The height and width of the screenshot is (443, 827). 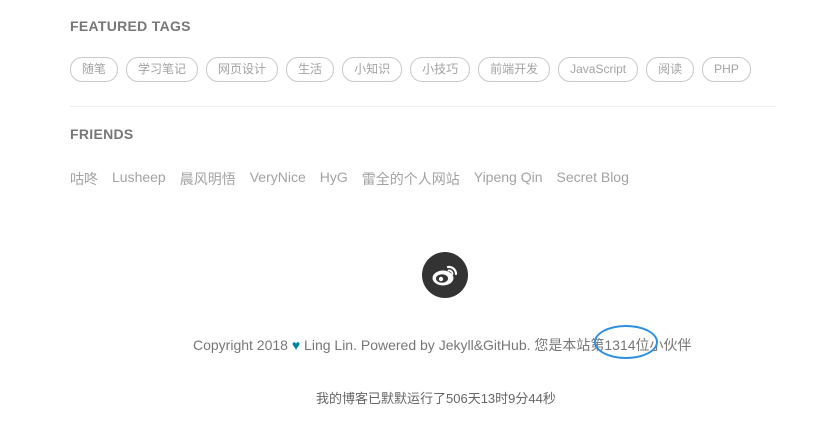 What do you see at coordinates (240, 345) in the screenshot?
I see `copyright-prefix: Copyright 2018` at bounding box center [240, 345].